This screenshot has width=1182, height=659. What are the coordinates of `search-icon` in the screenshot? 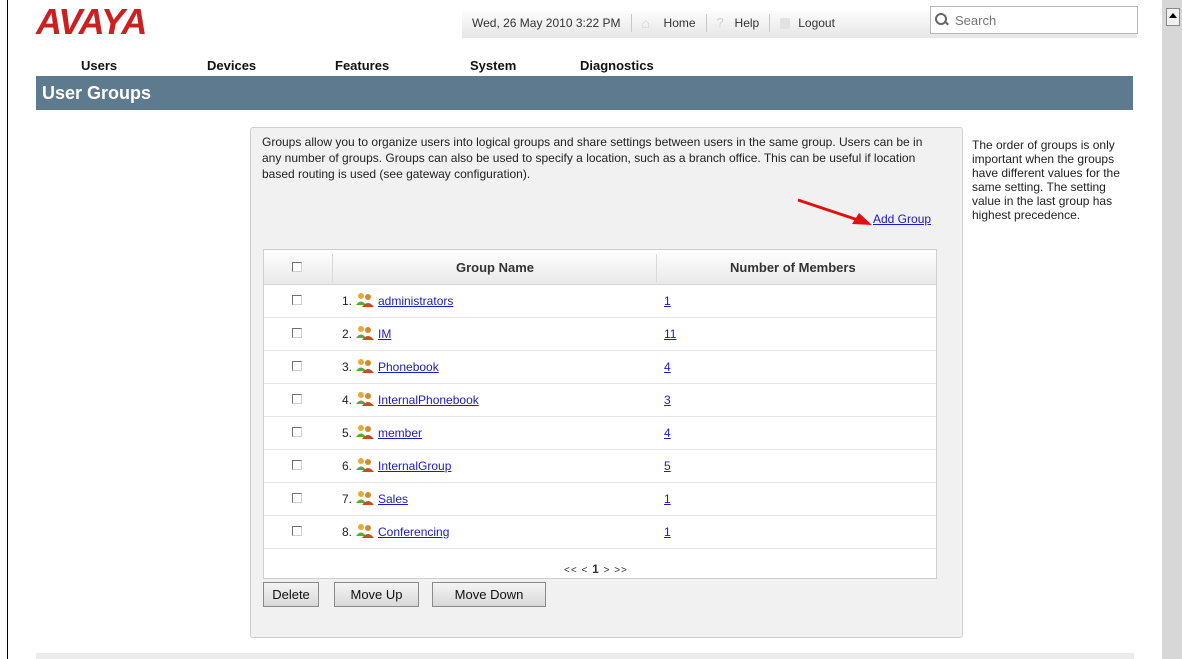 It's located at (942, 20).